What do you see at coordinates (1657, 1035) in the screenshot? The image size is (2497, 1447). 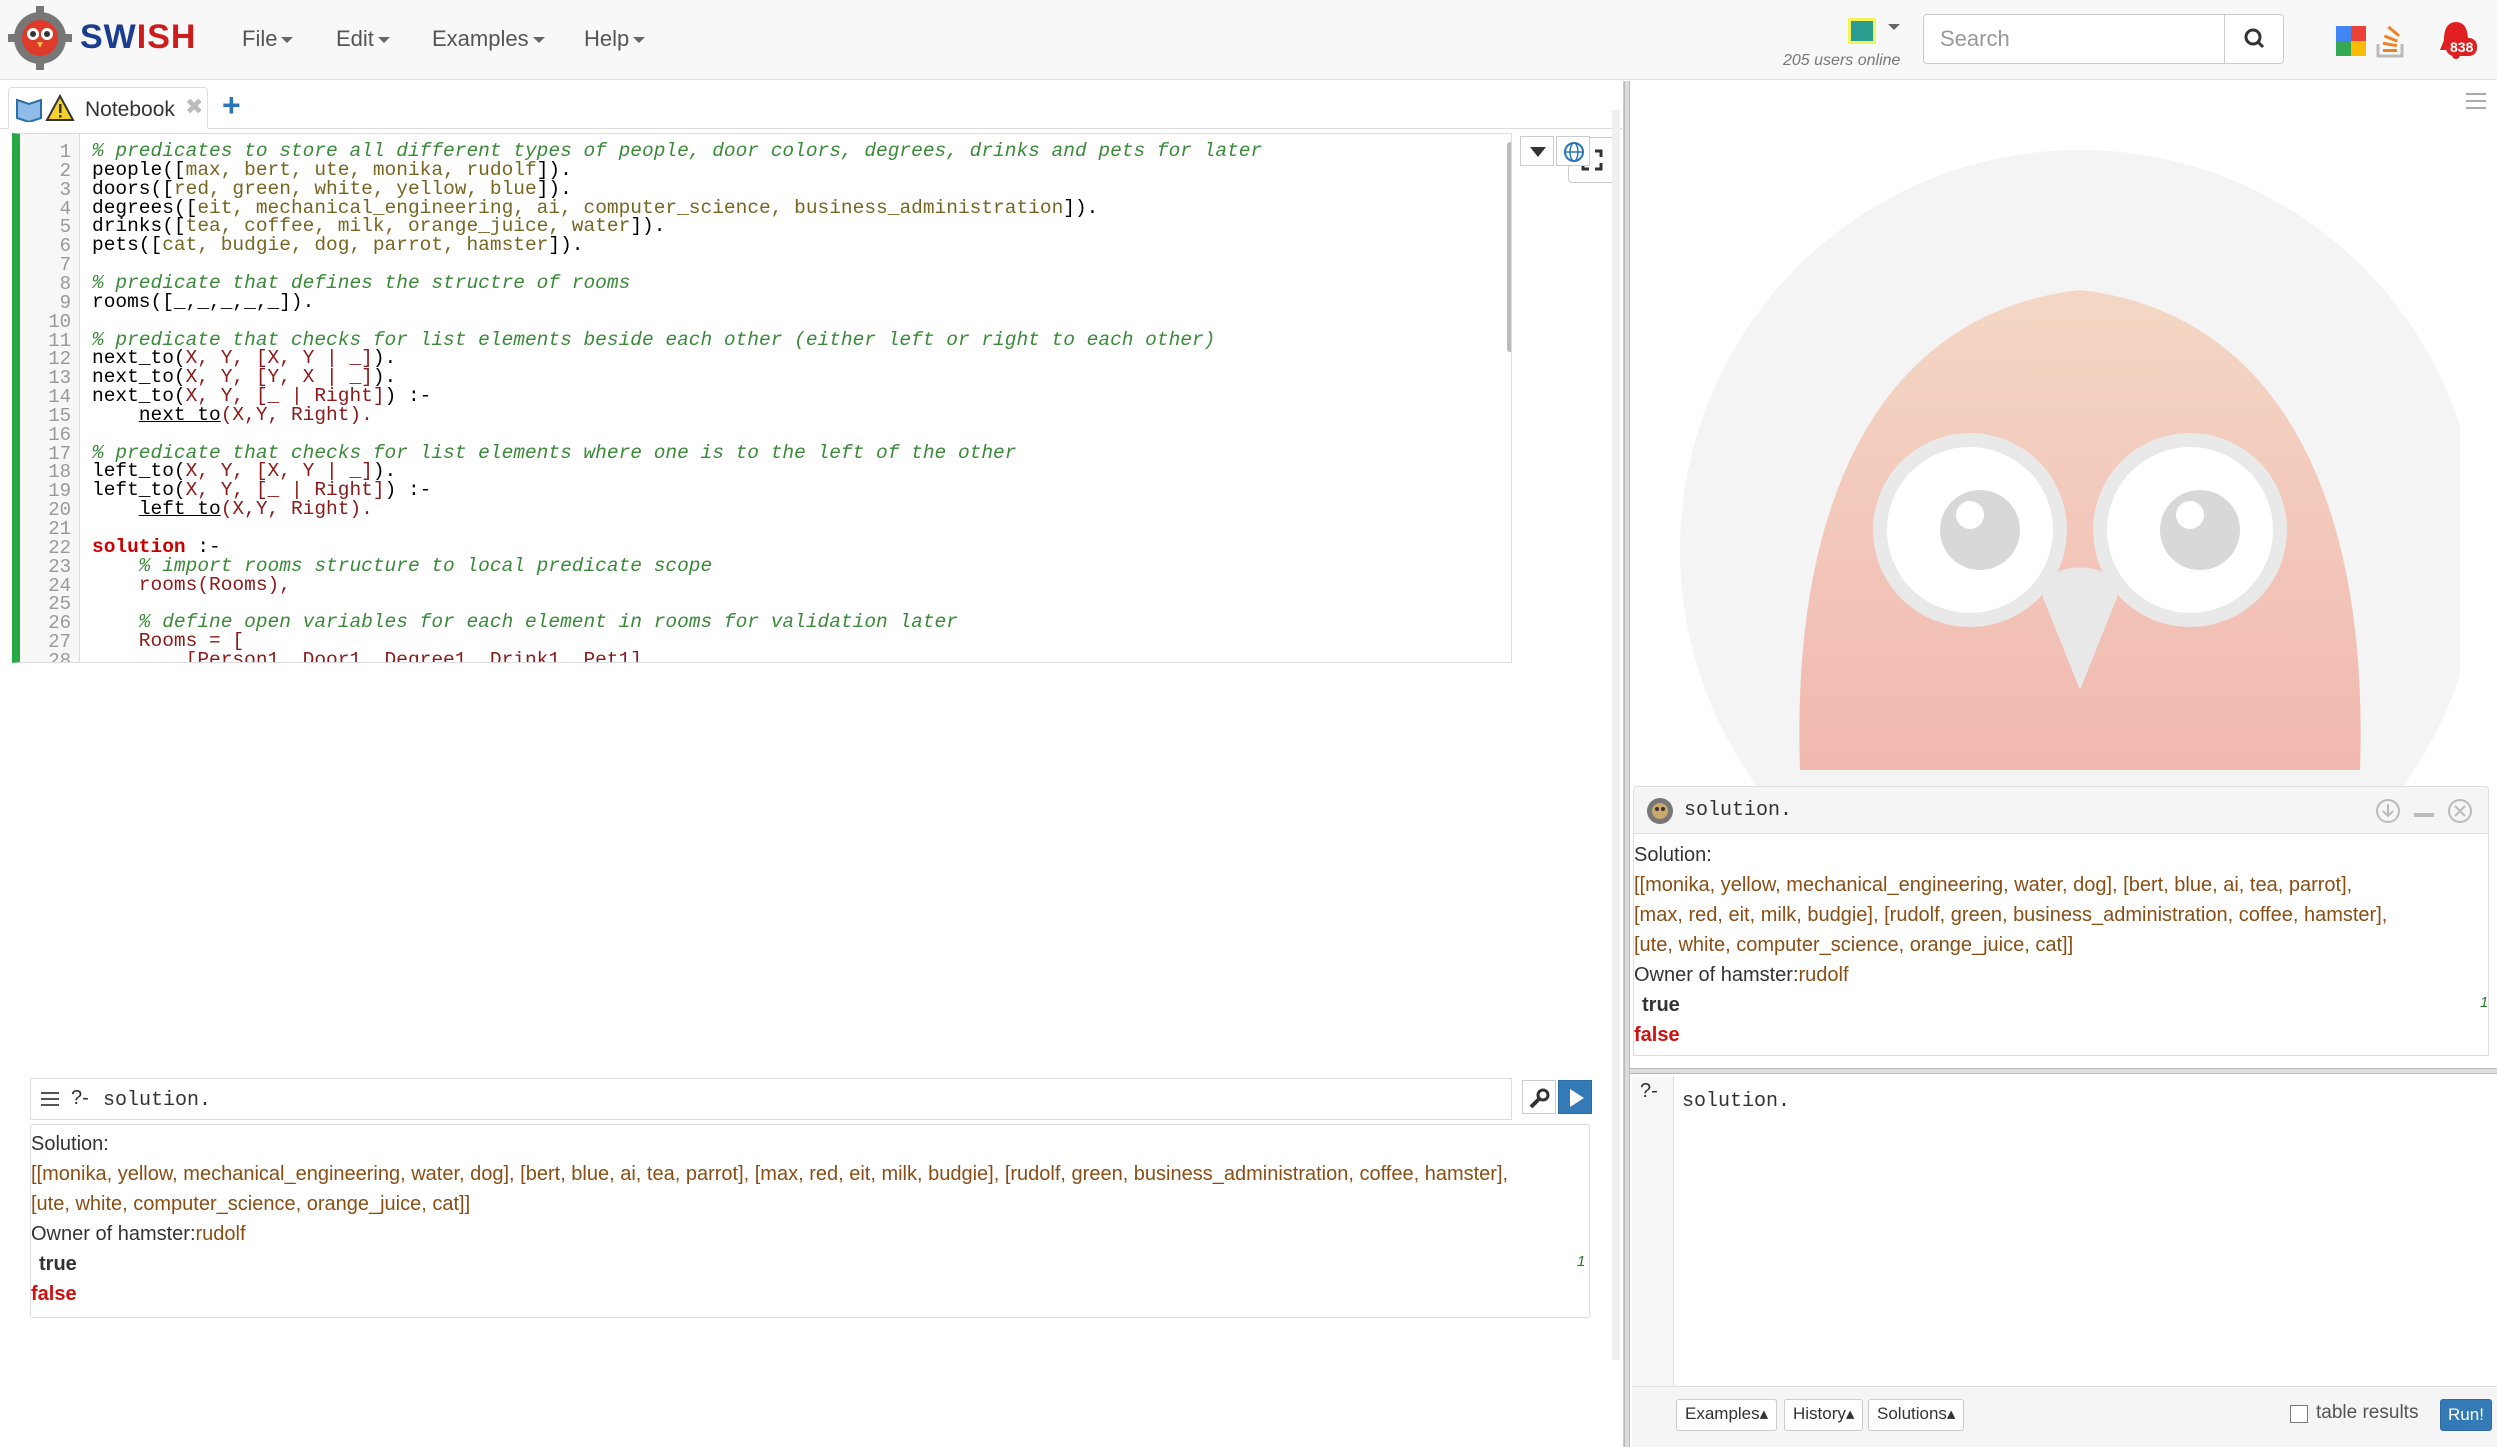 I see `runner-false: false` at bounding box center [1657, 1035].